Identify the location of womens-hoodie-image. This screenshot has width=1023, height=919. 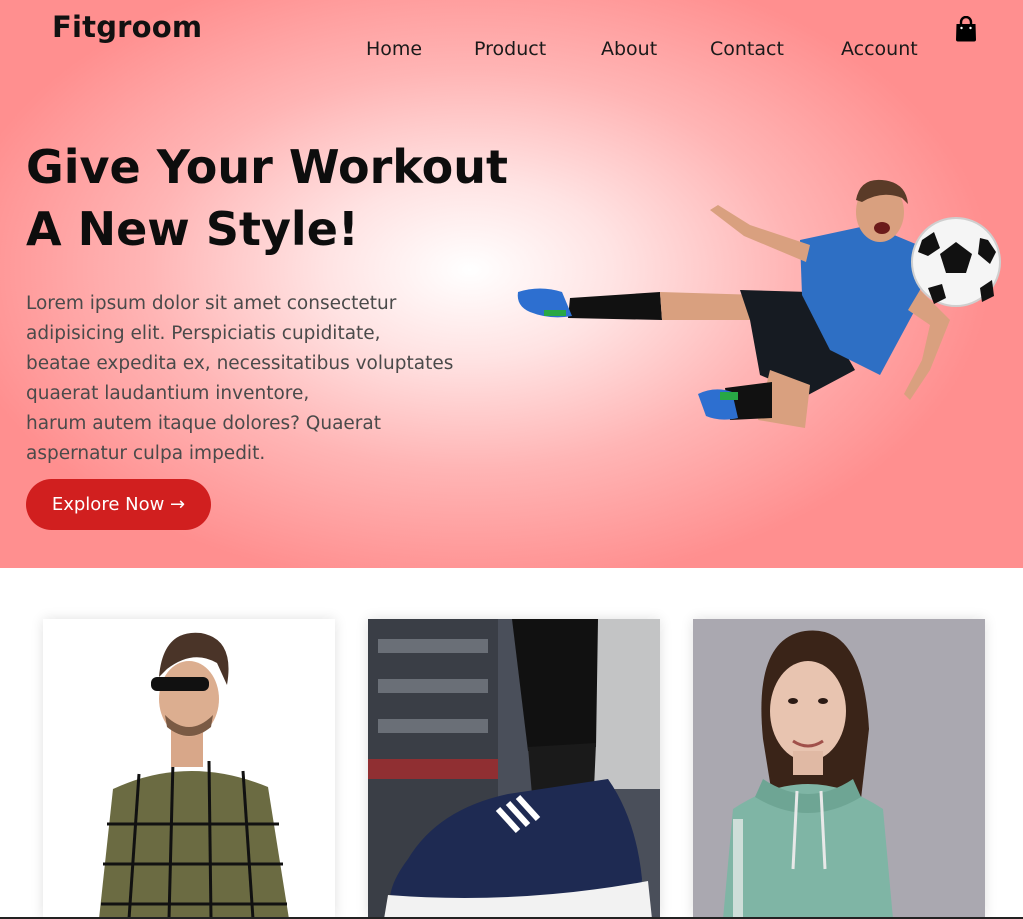
(839, 769).